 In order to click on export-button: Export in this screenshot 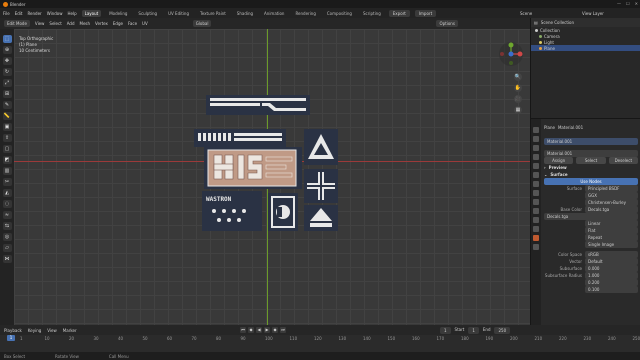, I will do `click(399, 13)`.